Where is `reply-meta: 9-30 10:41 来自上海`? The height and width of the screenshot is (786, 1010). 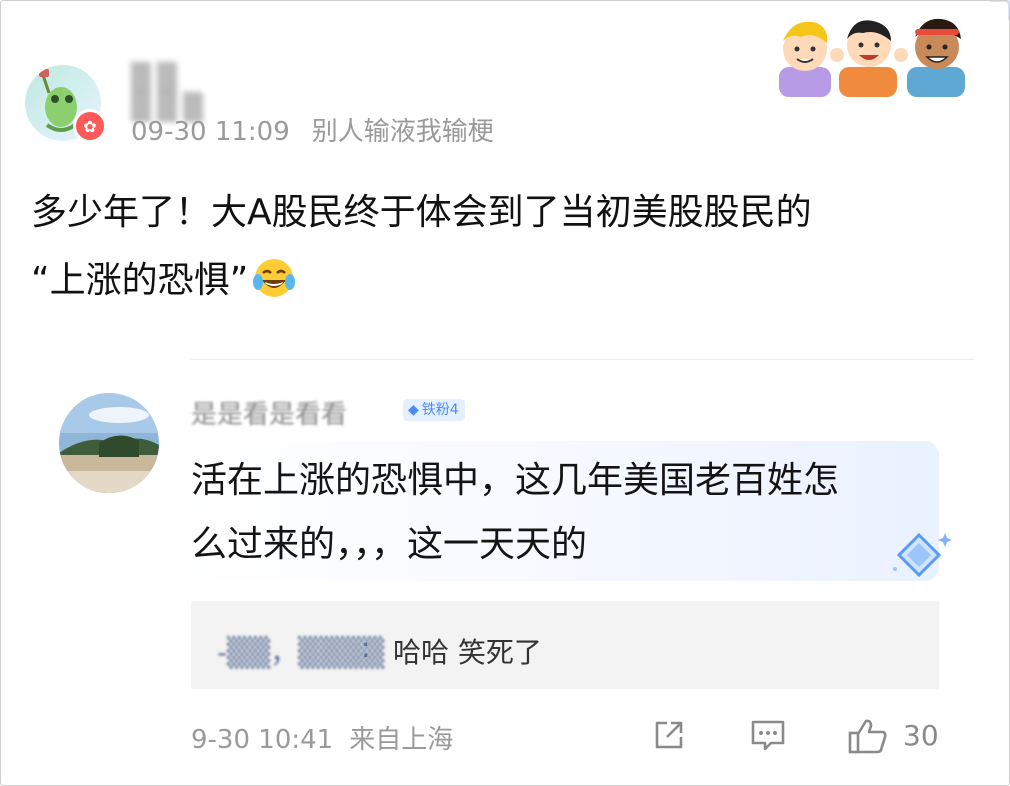
reply-meta: 9-30 10:41 来自上海 is located at coordinates (322, 737).